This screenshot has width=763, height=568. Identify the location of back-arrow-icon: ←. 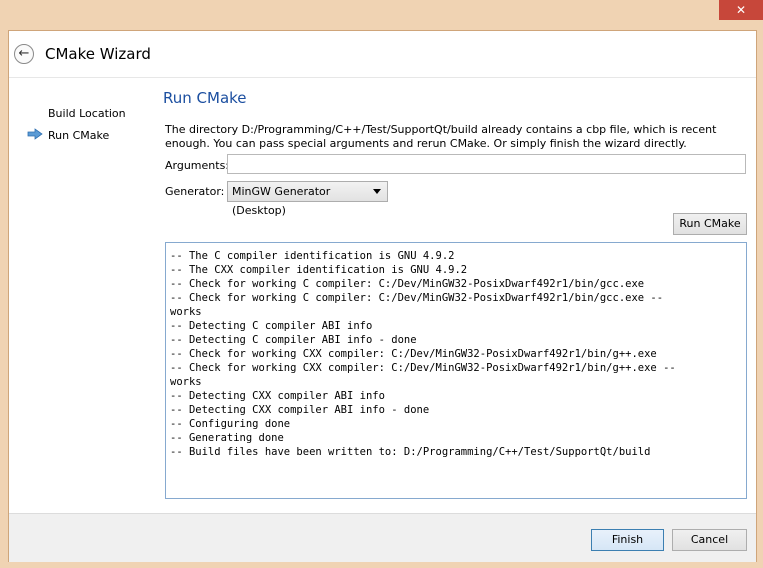
(24, 53).